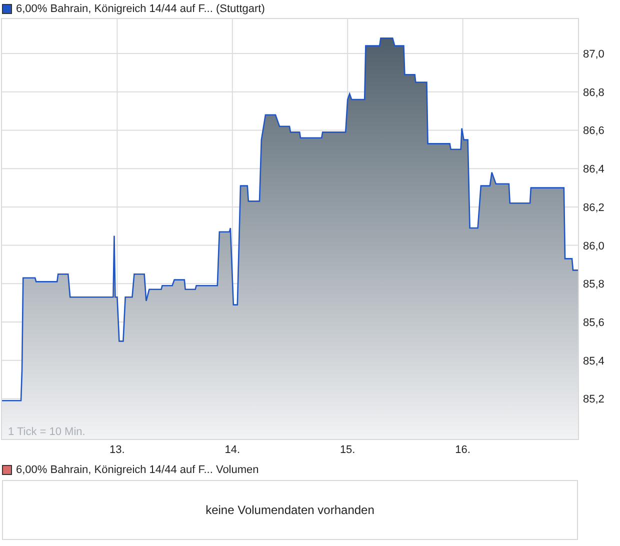  Describe the element at coordinates (593, 208) in the screenshot. I see `y-axis-label: 86,2` at that location.